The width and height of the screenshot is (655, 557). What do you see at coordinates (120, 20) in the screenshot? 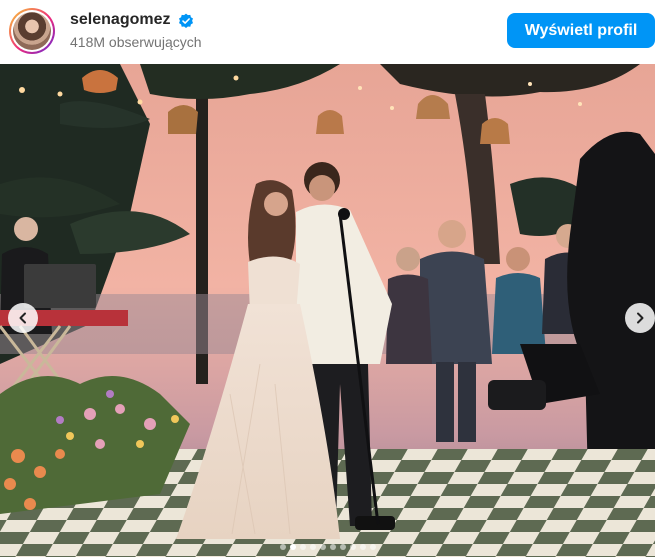
I see `username: selenagomez` at bounding box center [120, 20].